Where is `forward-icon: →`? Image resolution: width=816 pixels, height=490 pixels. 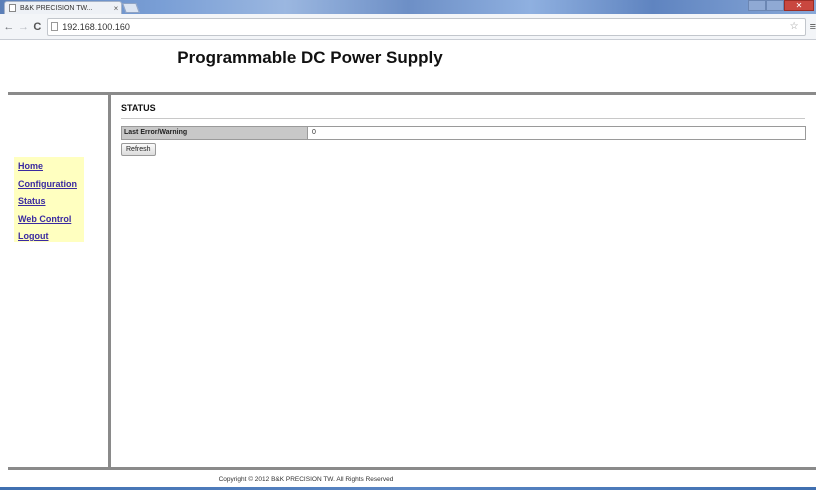
forward-icon: → is located at coordinates (24, 27).